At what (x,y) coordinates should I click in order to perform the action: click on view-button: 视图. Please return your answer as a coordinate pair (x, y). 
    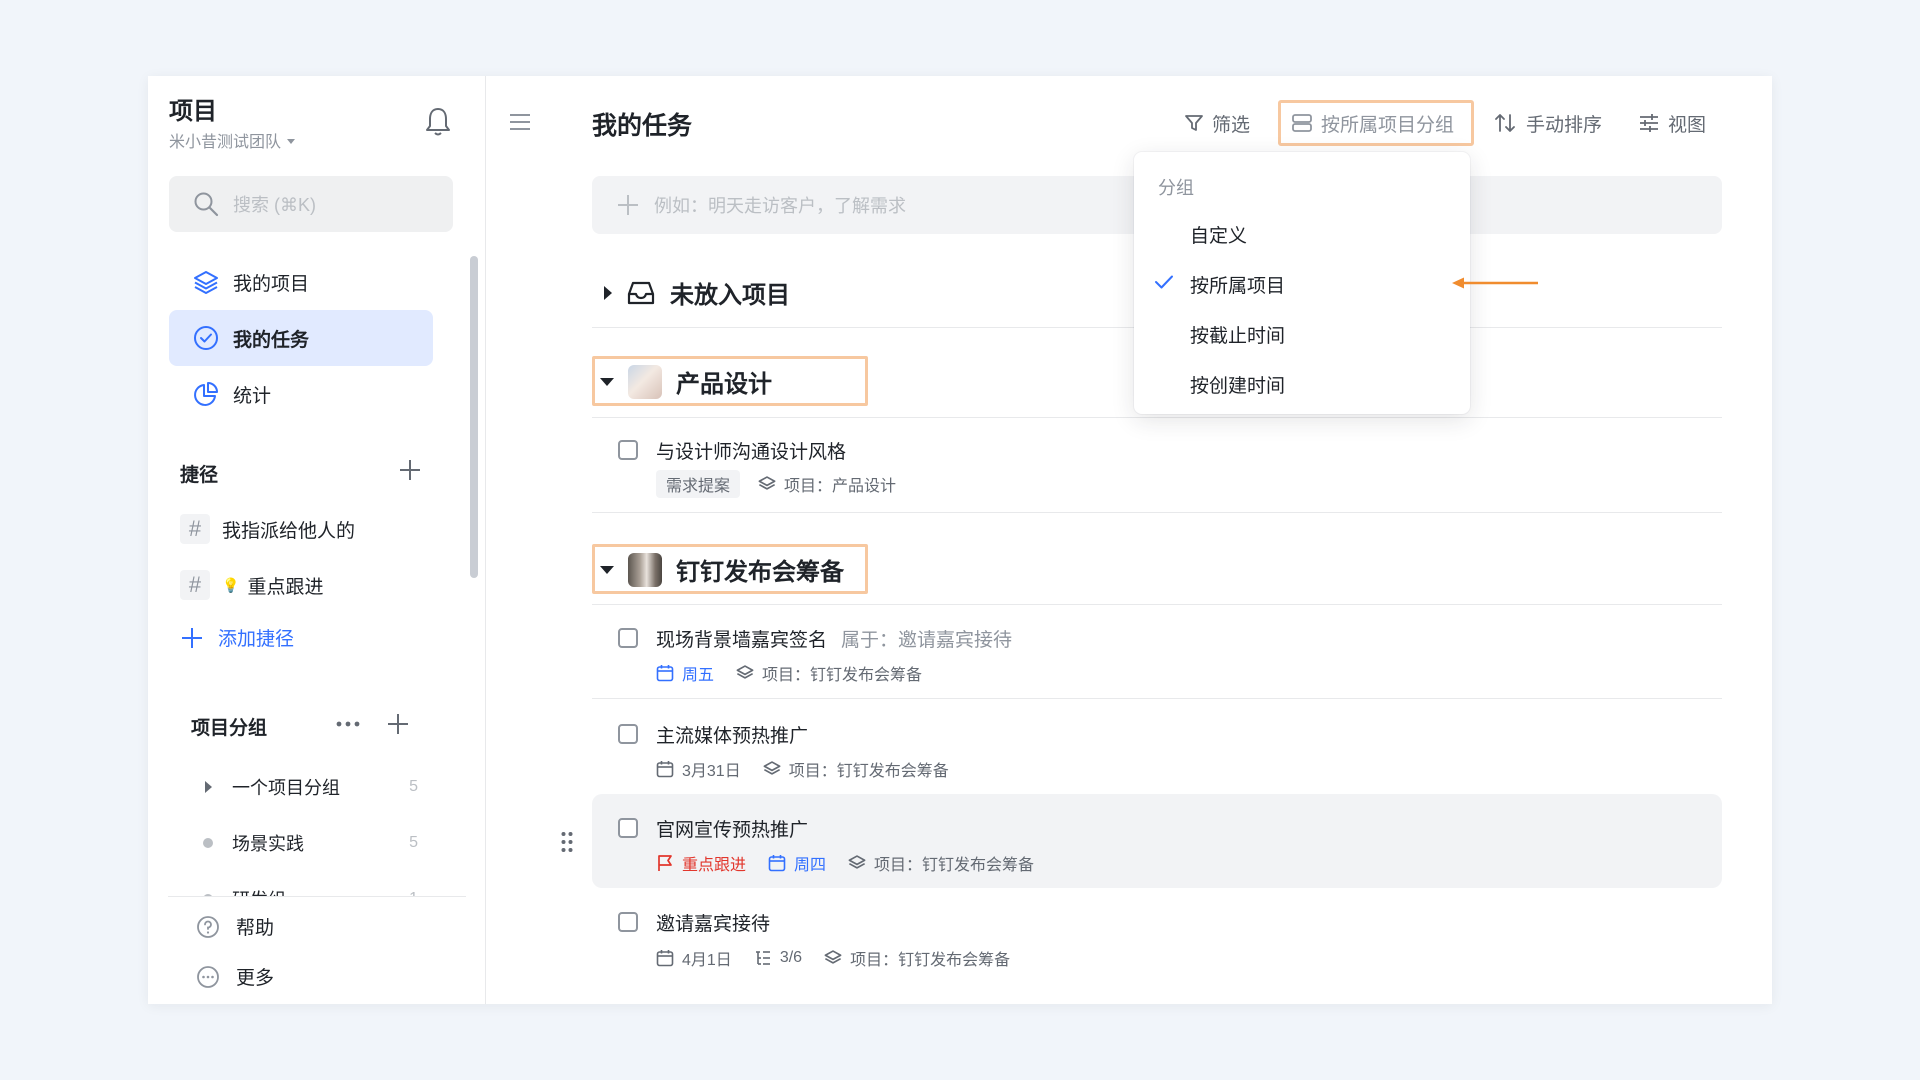
    Looking at the image, I should click on (1672, 123).